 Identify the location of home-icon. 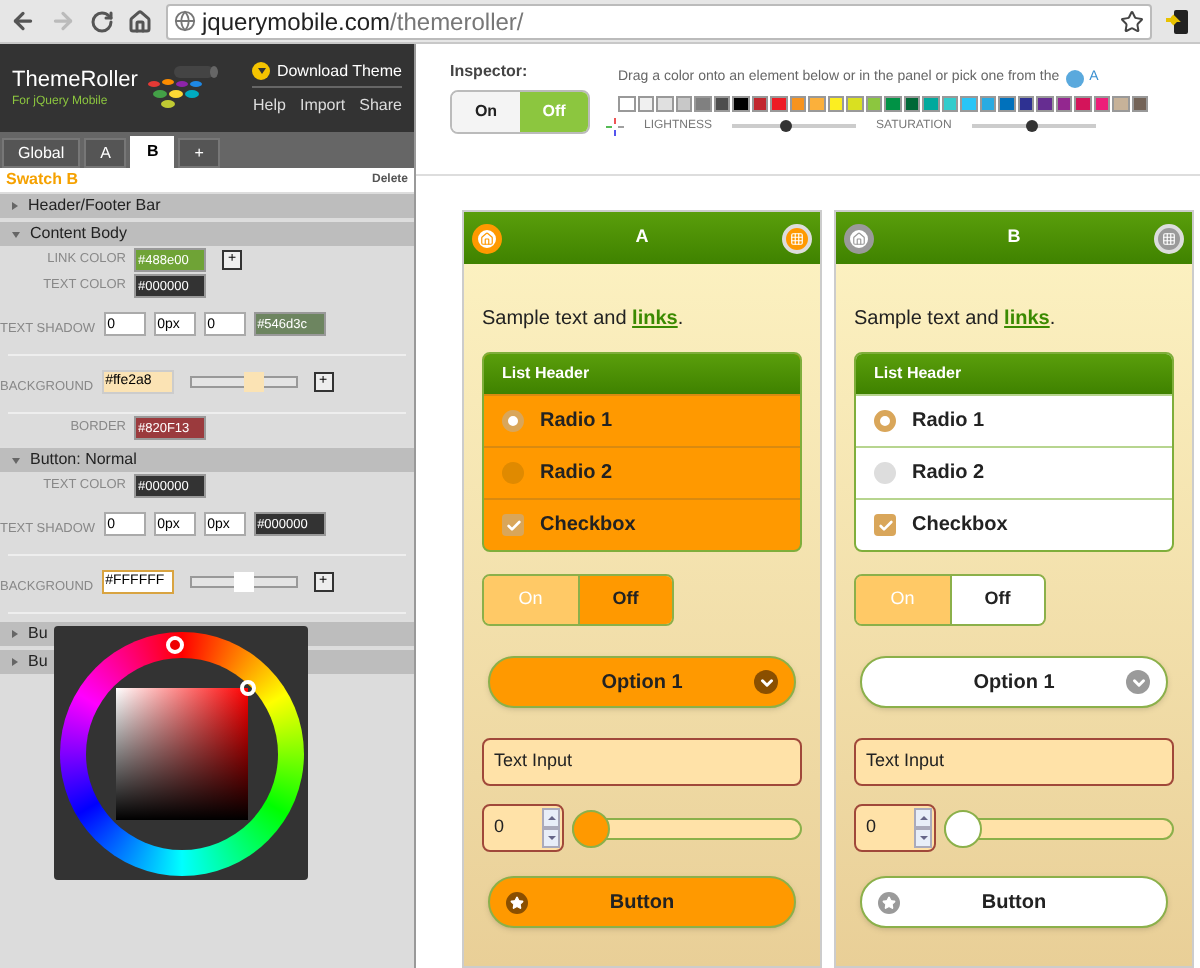
(140, 21).